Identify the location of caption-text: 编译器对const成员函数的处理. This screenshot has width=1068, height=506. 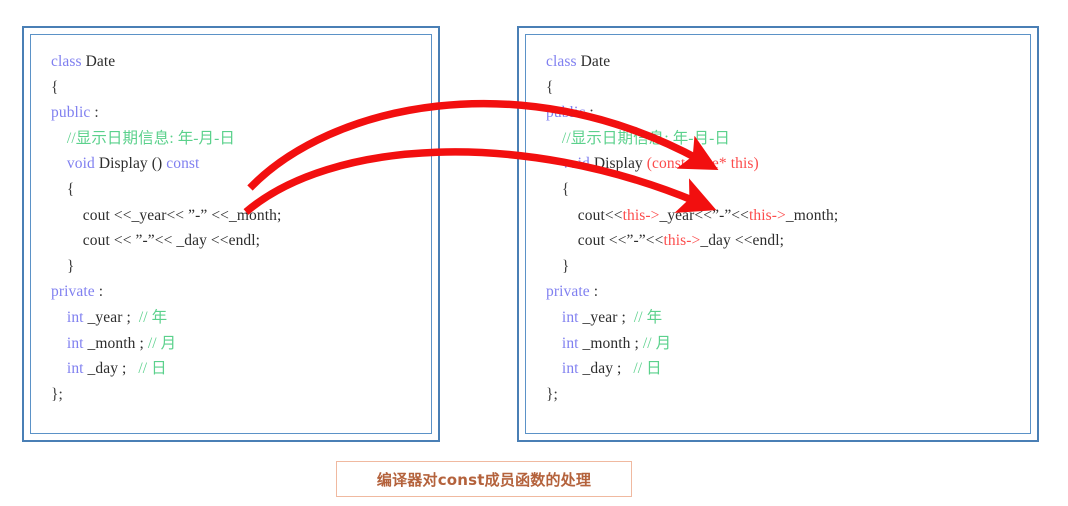
(484, 479).